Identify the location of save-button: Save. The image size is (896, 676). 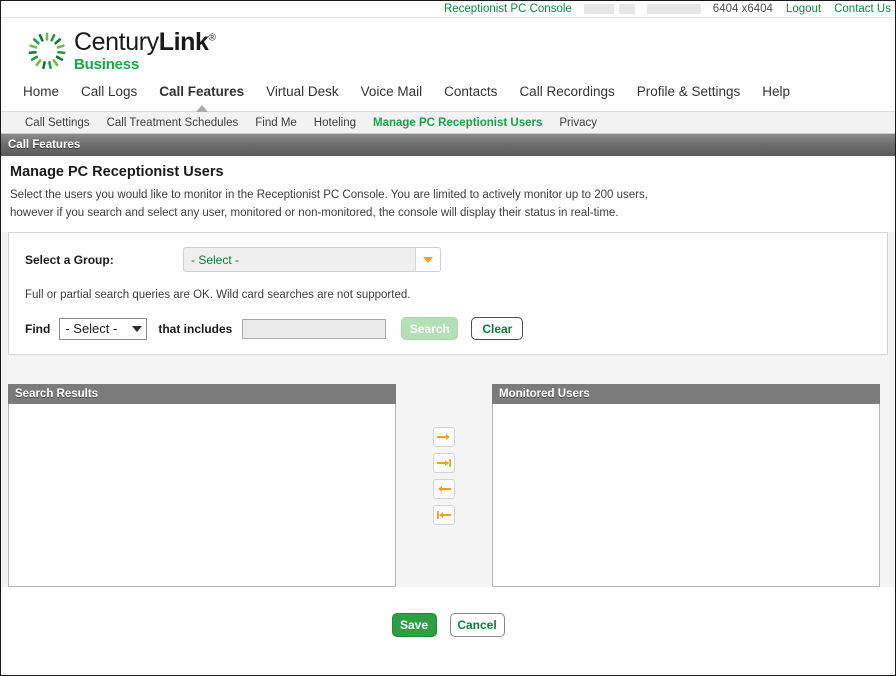
(414, 625).